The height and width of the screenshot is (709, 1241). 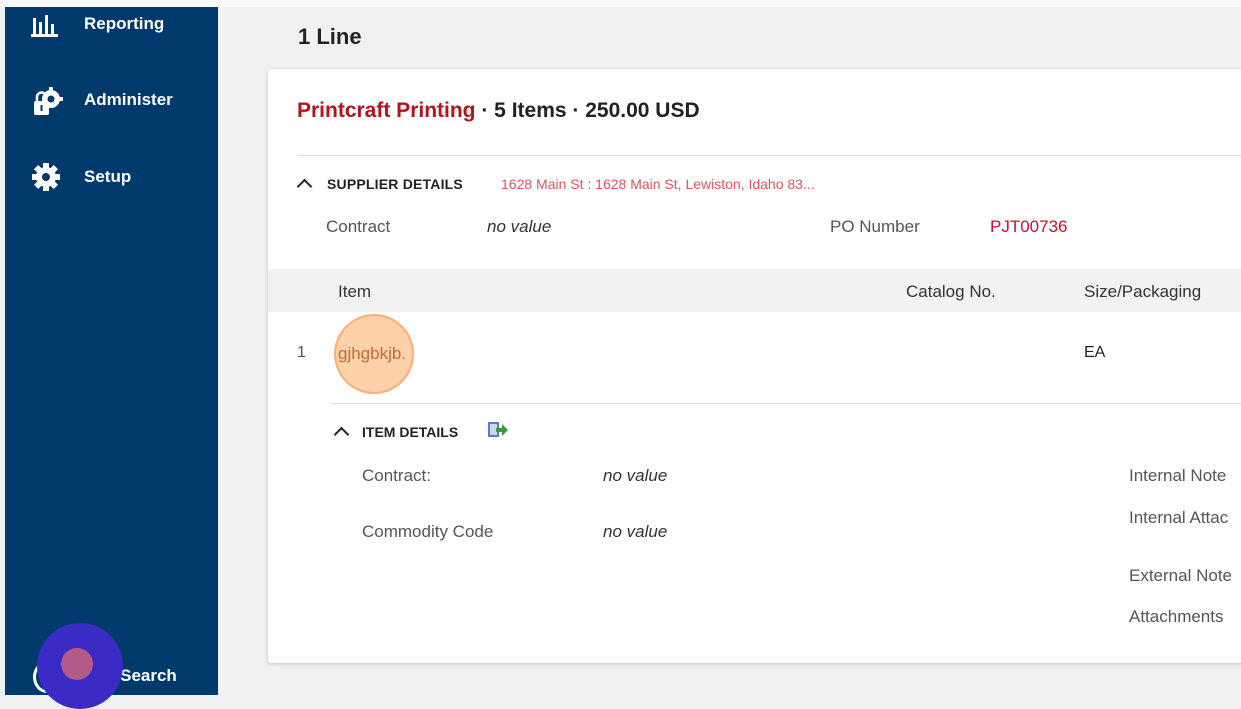 What do you see at coordinates (519, 226) in the screenshot?
I see `contract-value: no value` at bounding box center [519, 226].